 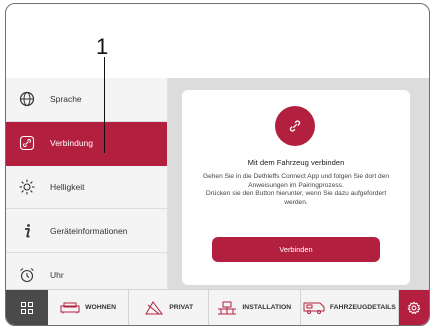 What do you see at coordinates (89, 230) in the screenshot?
I see `sidebar-item-label: Geräteinformationen` at bounding box center [89, 230].